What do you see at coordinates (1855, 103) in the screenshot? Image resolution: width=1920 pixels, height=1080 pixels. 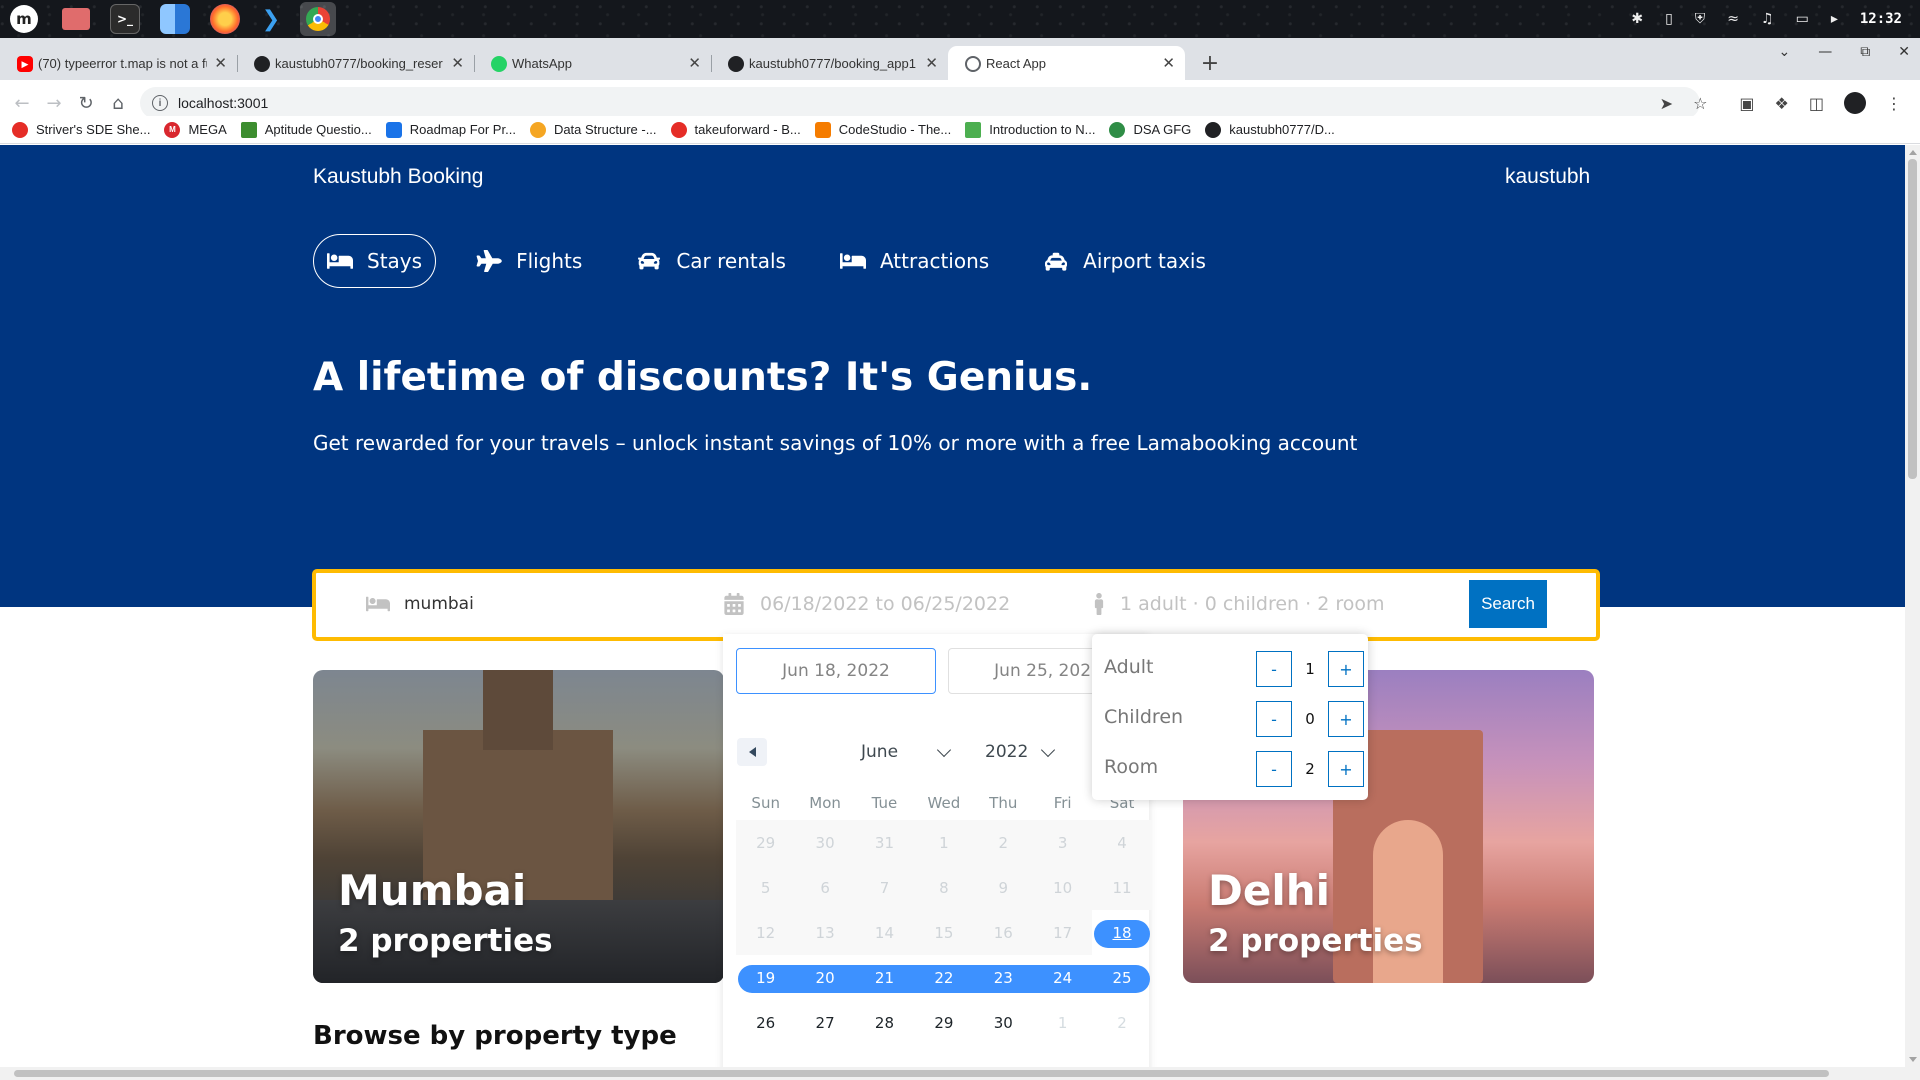 I see `profile-avatar` at bounding box center [1855, 103].